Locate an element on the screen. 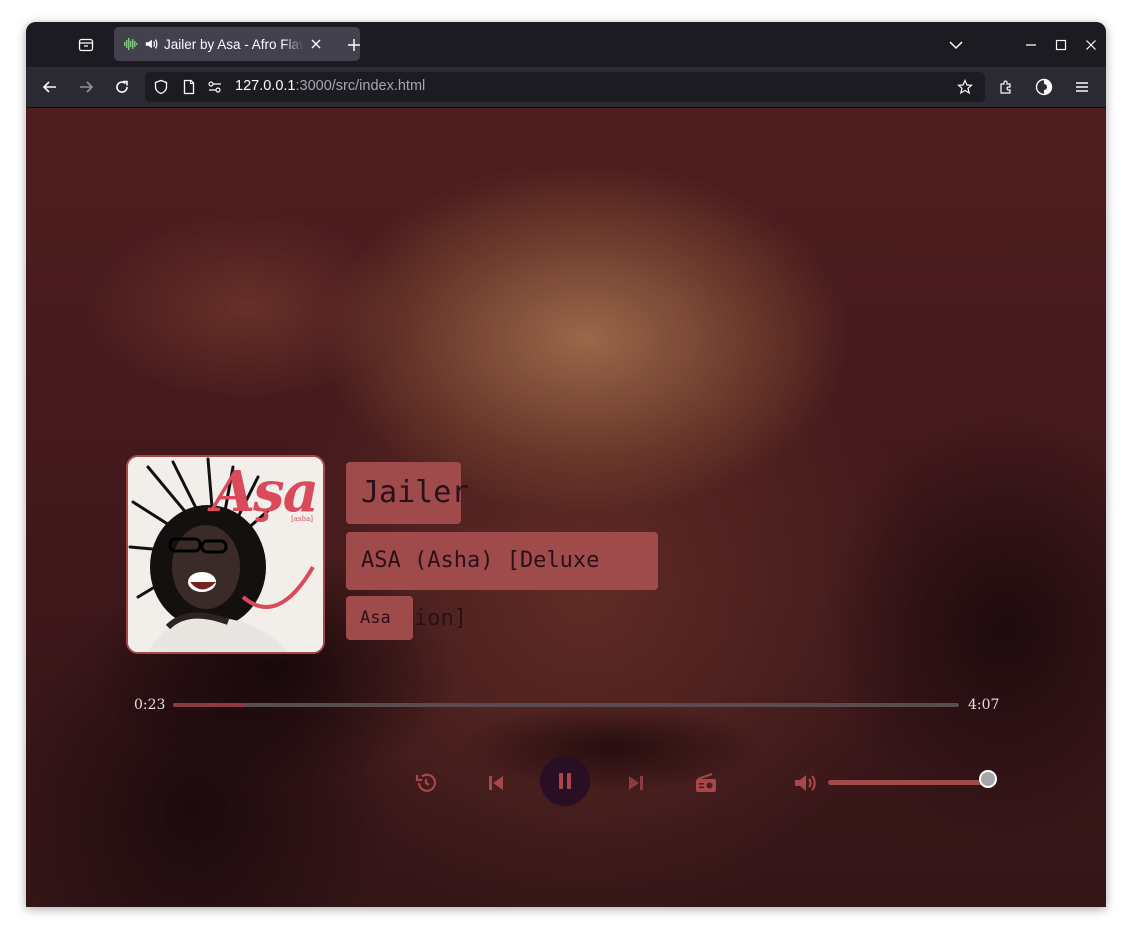  next-button is located at coordinates (636, 783).